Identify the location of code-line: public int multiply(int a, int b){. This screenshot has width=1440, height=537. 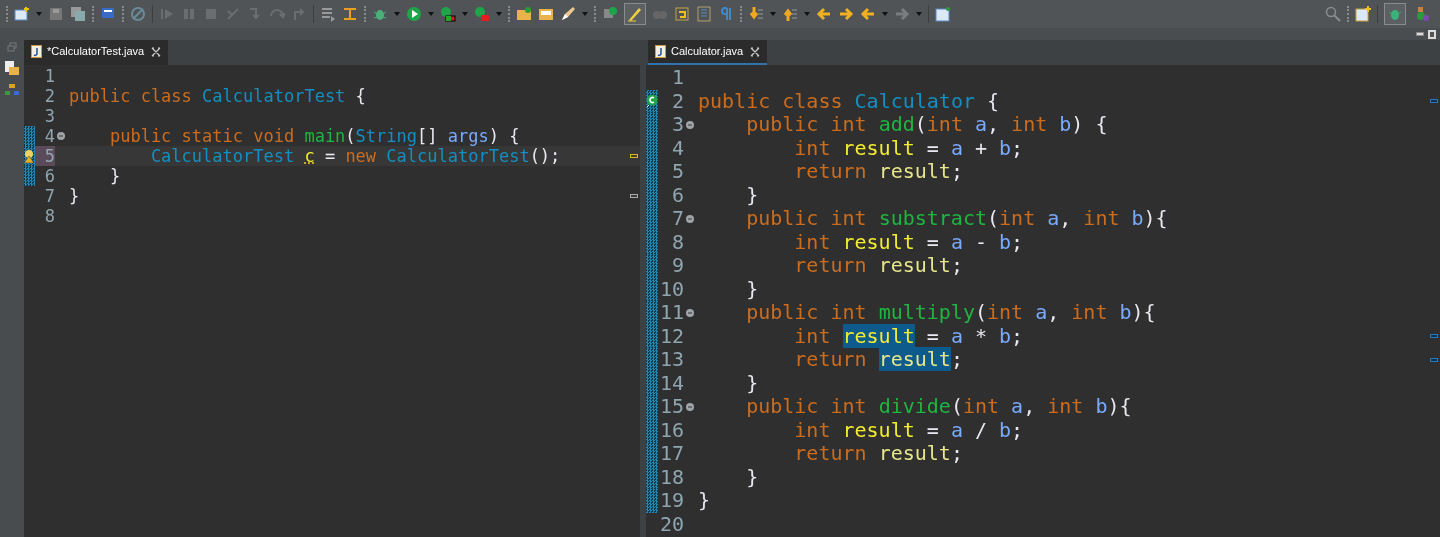
(950, 313).